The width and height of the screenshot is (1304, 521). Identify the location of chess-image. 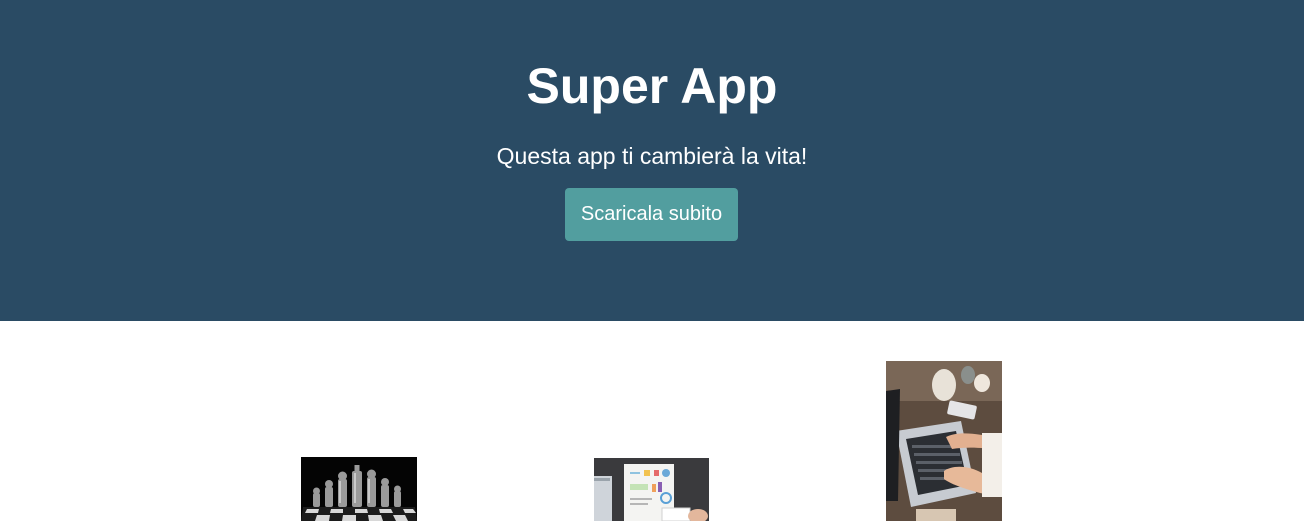
(359, 489).